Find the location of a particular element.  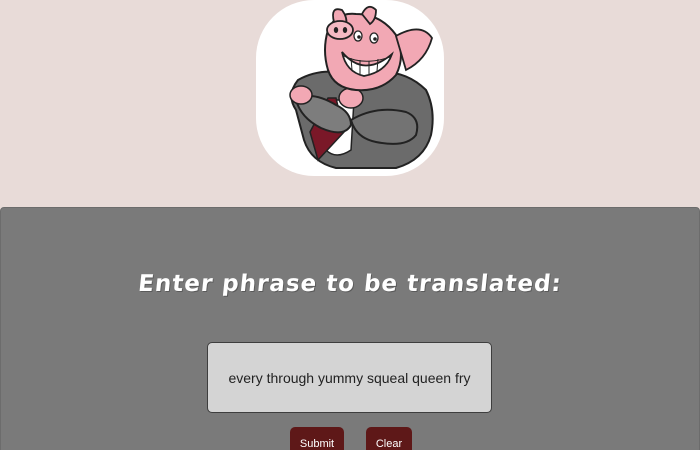

phrase-input is located at coordinates (349, 377).